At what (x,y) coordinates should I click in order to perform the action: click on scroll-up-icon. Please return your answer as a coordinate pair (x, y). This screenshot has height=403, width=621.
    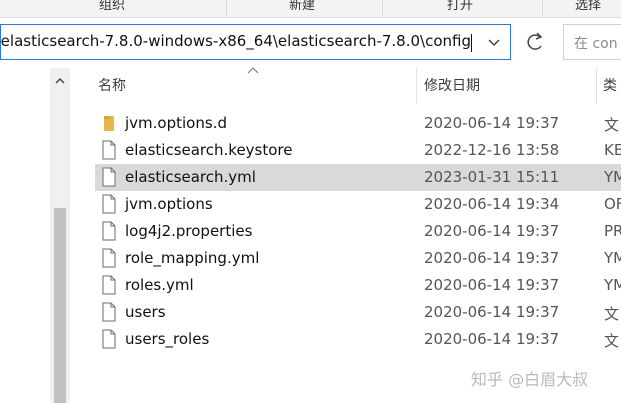
    Looking at the image, I should click on (60, 78).